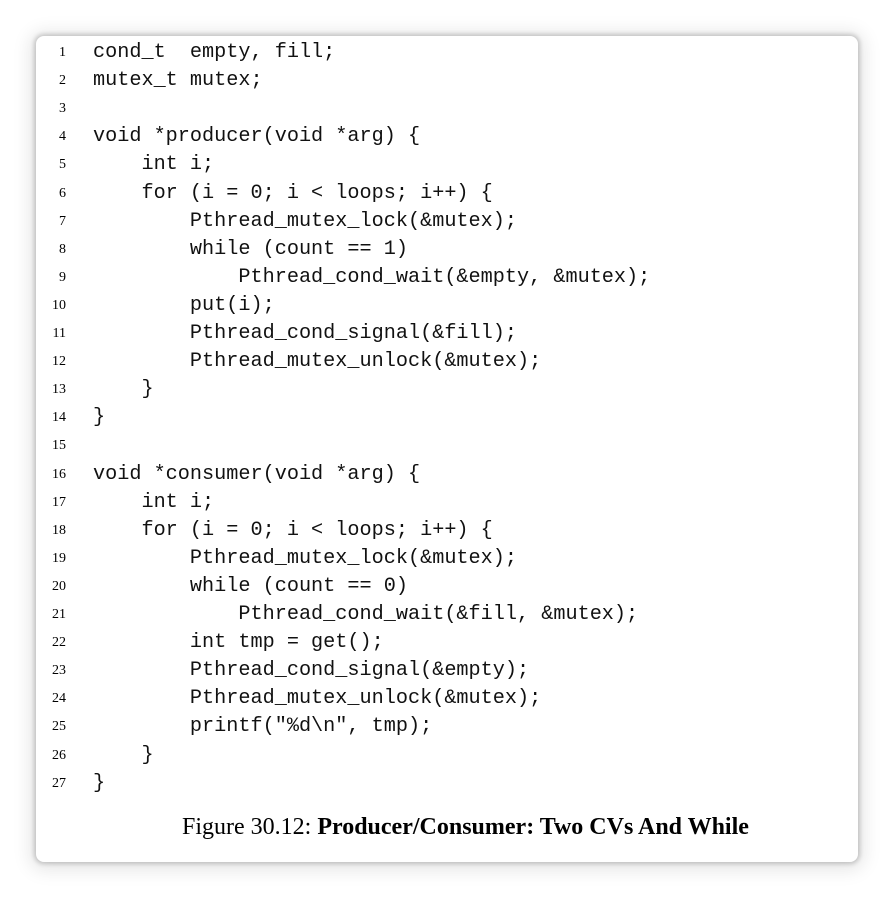  Describe the element at coordinates (62, 52) in the screenshot. I see `line-number: 1` at that location.